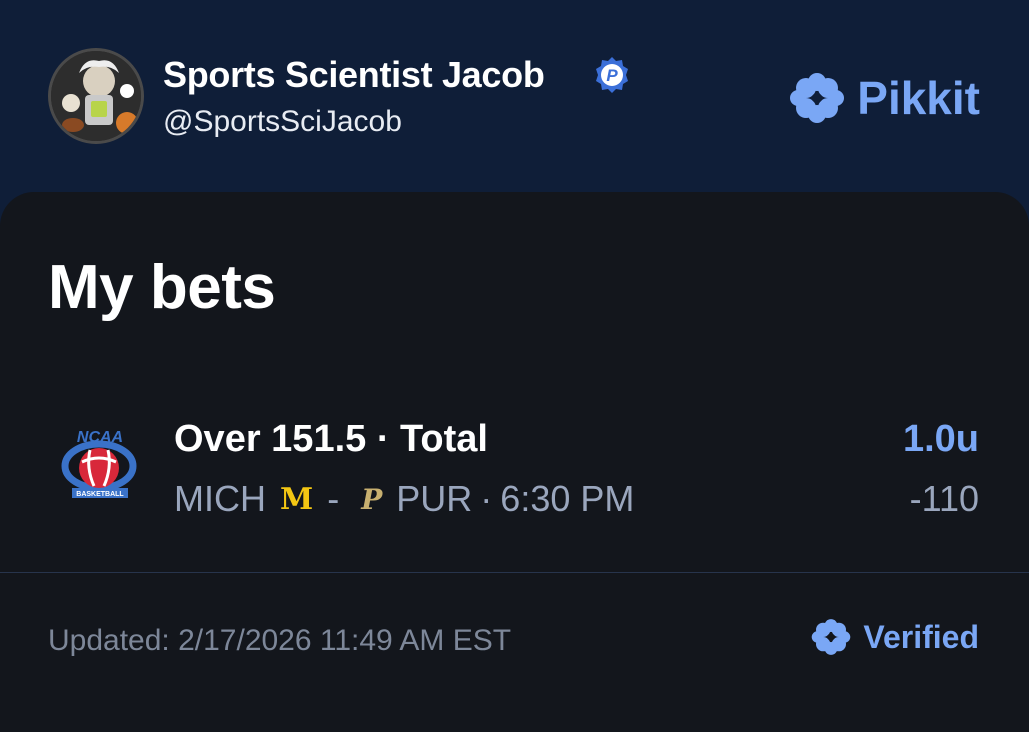 Image resolution: width=1029 pixels, height=732 pixels. I want to click on team-away: PUR, so click(434, 498).